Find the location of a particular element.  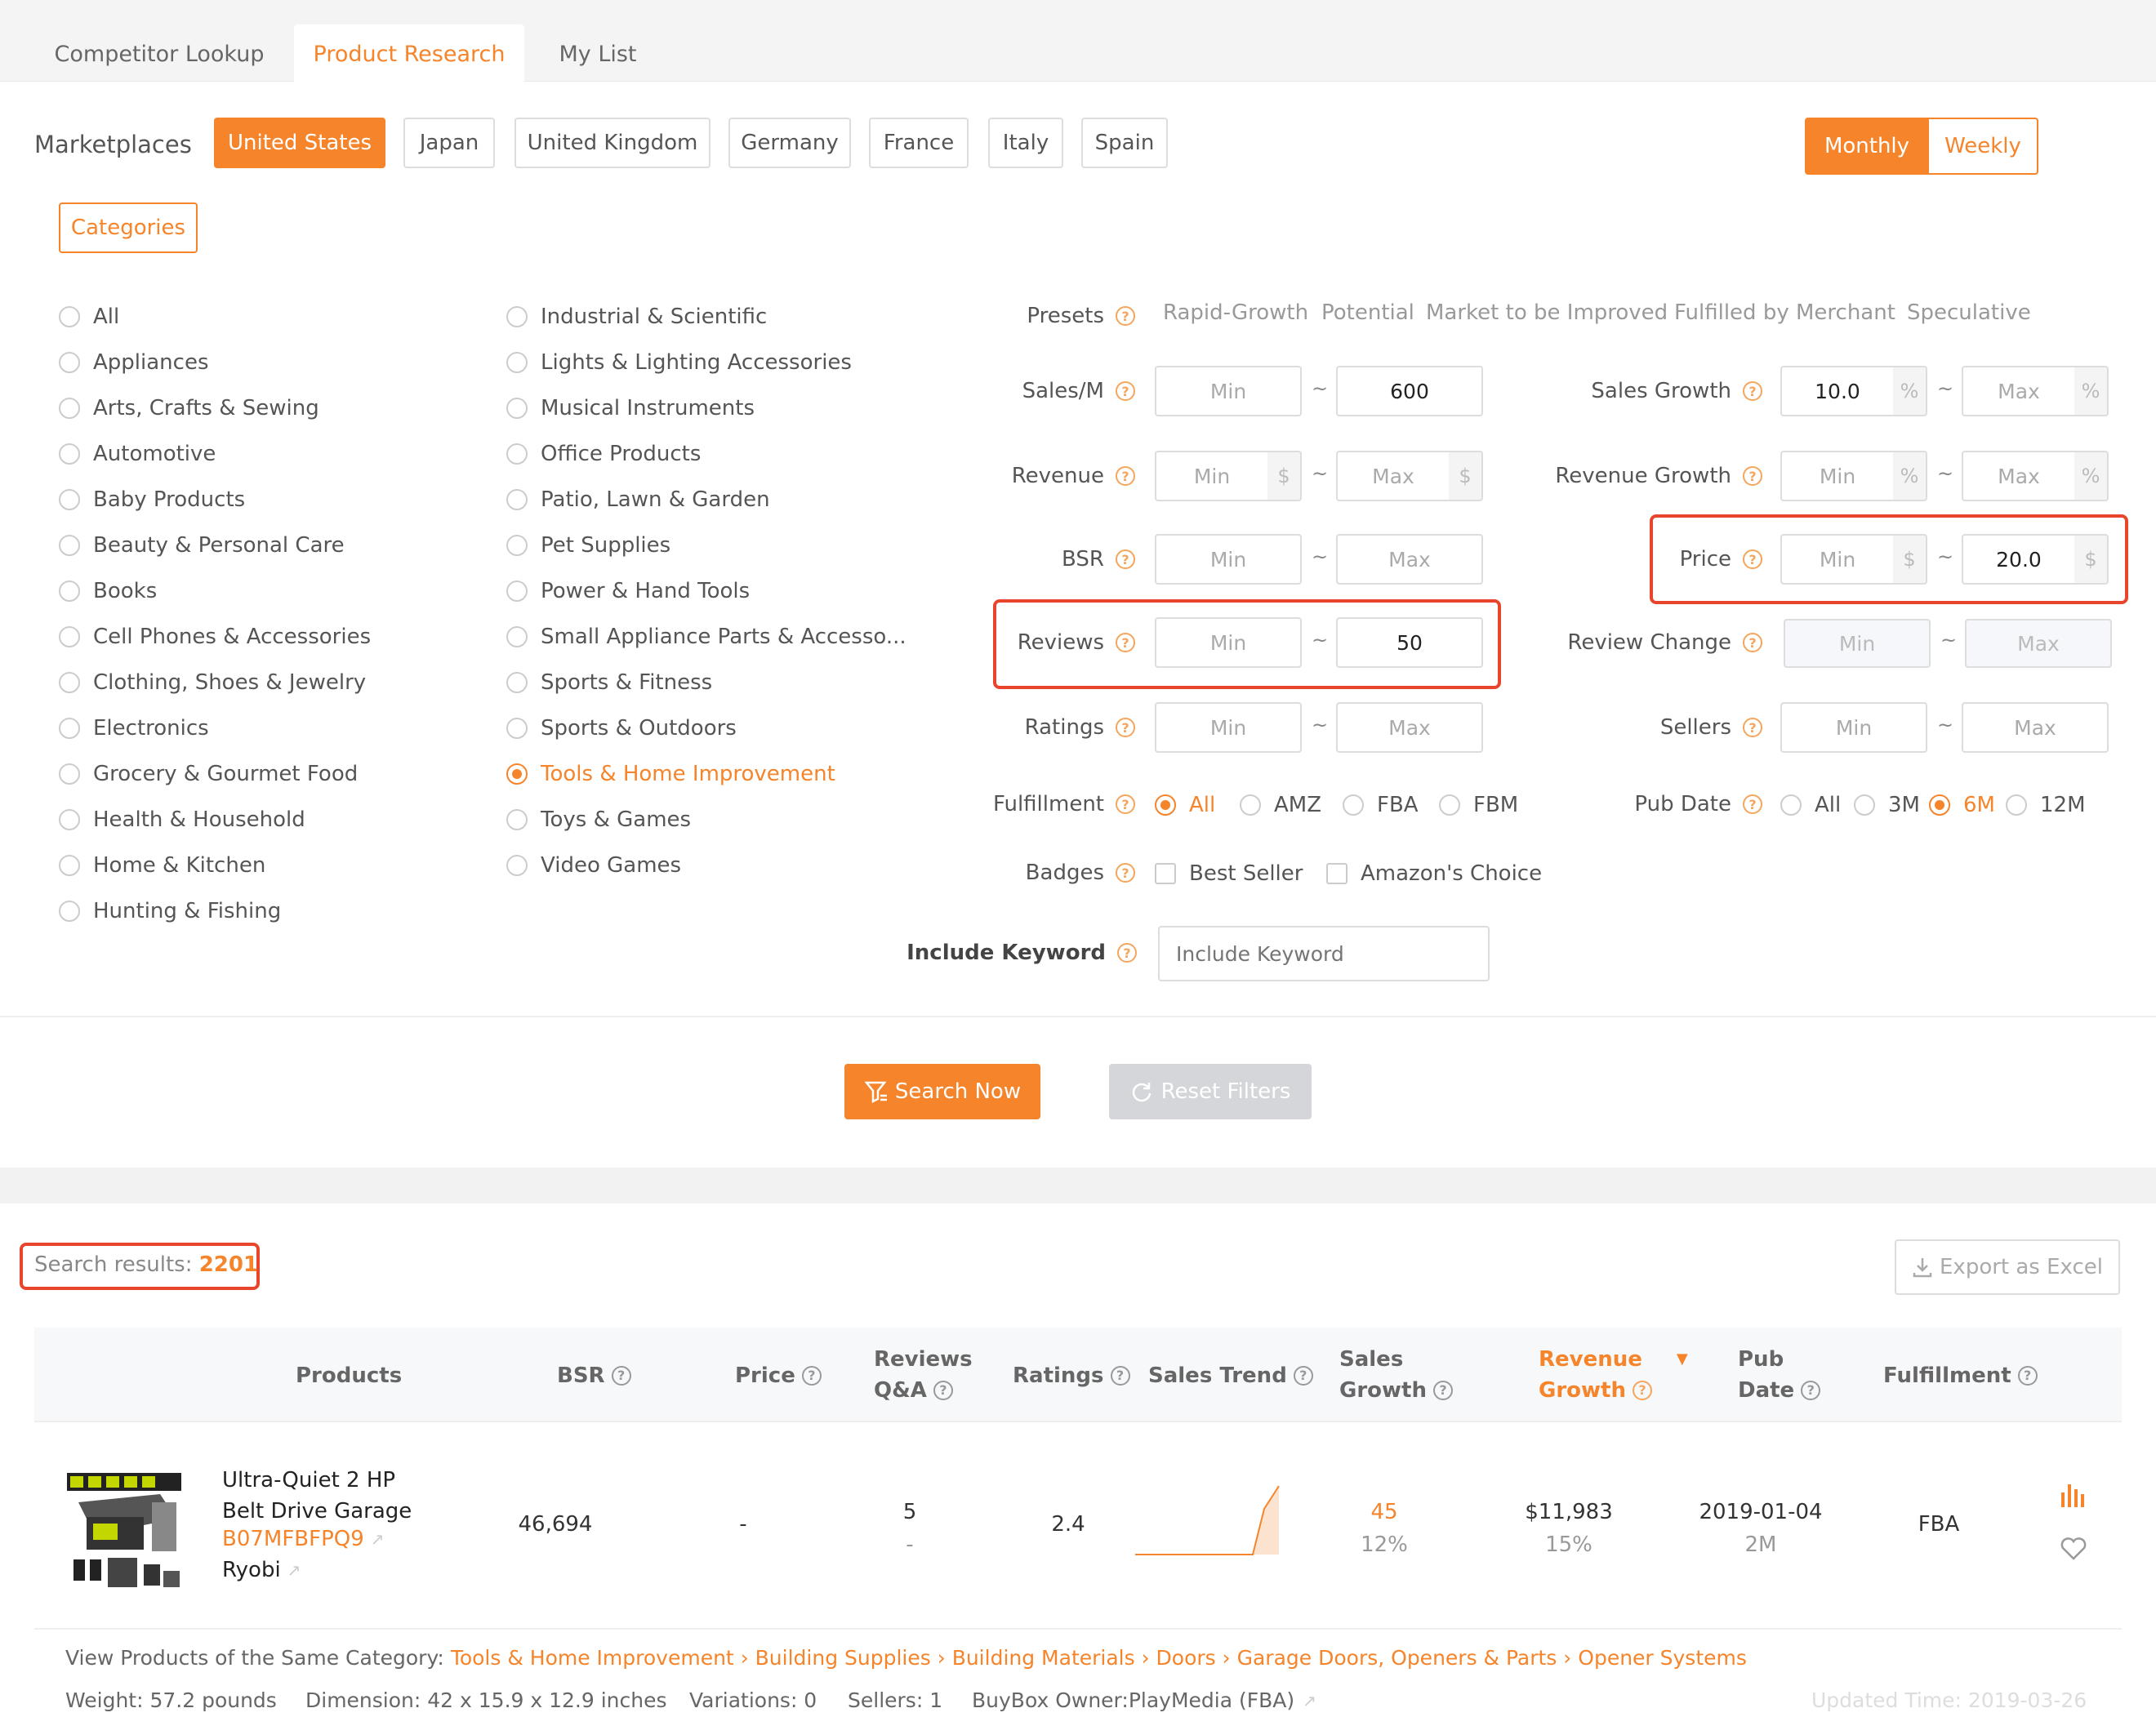

header-ratings: Ratings? is located at coordinates (1071, 1375).